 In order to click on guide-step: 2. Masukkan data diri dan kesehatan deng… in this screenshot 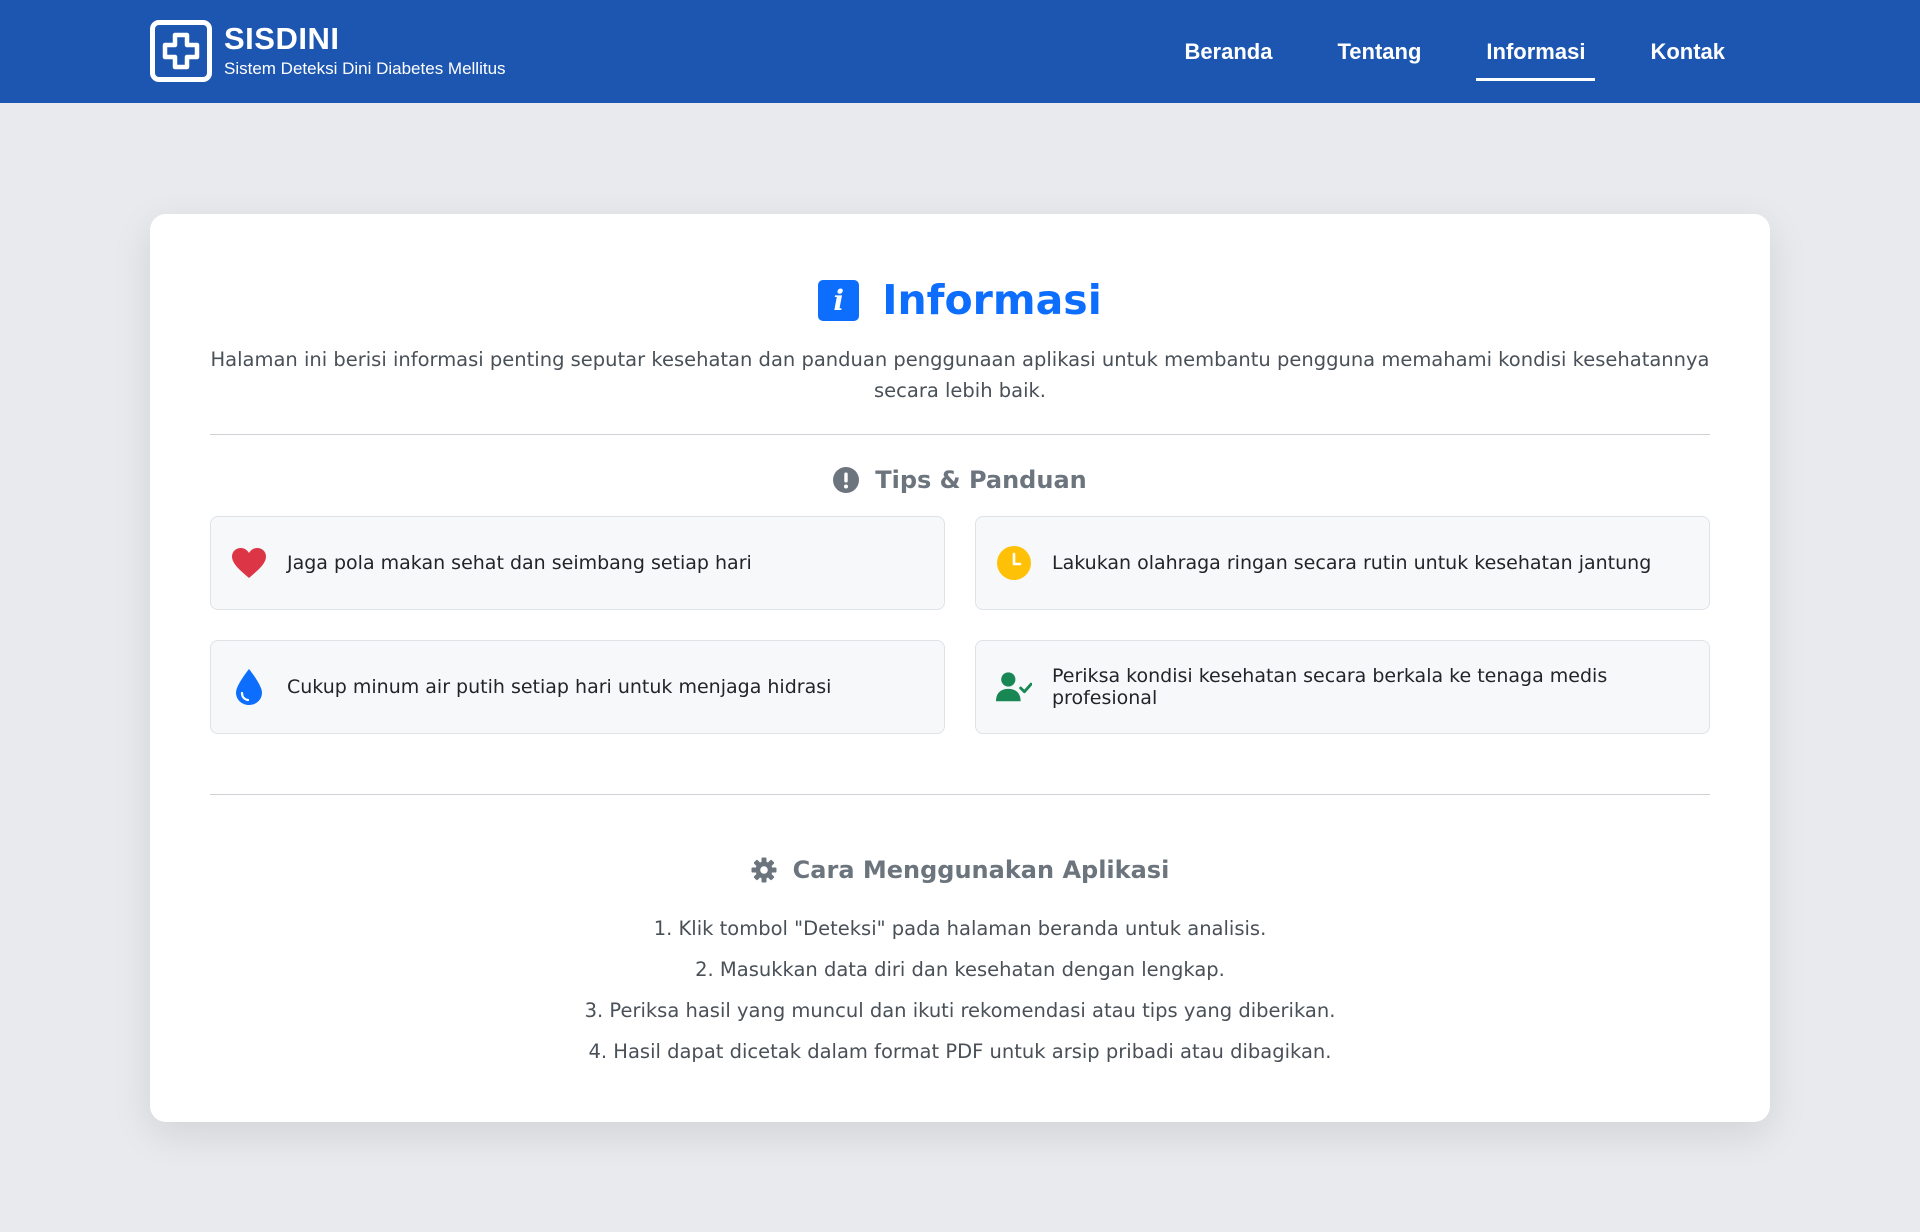, I will do `click(960, 969)`.